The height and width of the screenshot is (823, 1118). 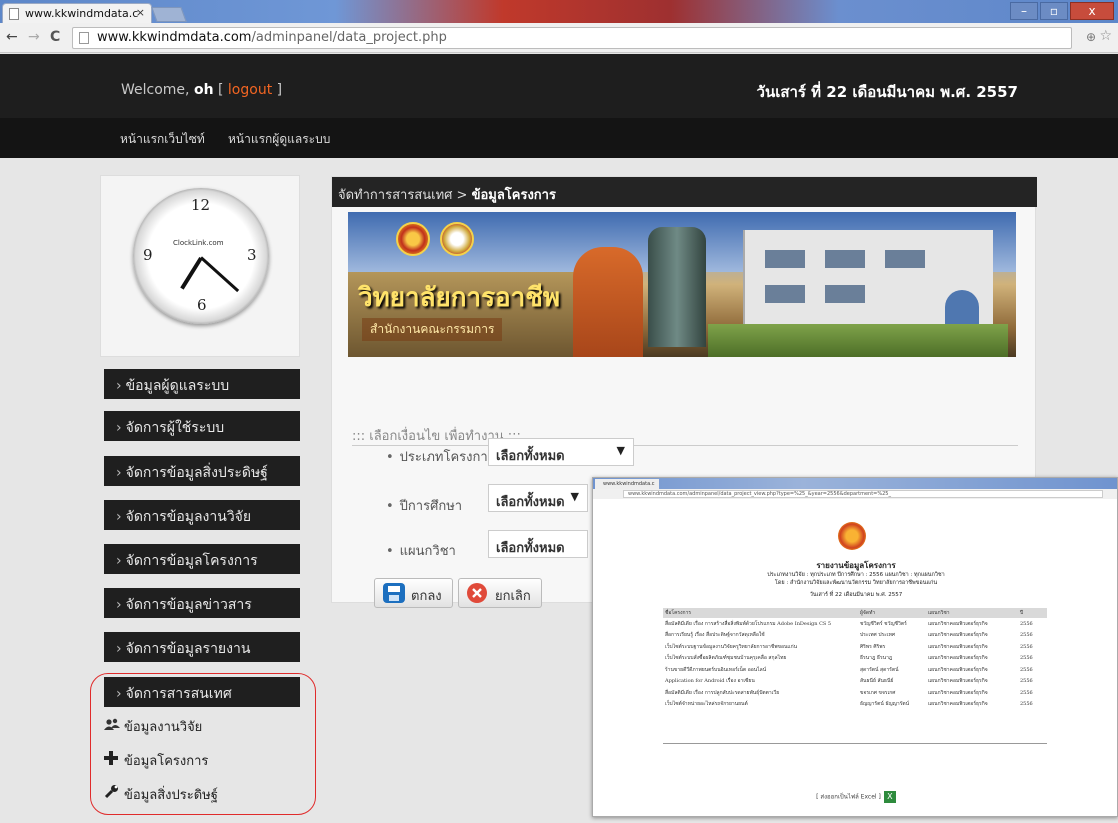 What do you see at coordinates (153, 726) in the screenshot?
I see `subitem-research-data: ข้อมูลงานวิจัย` at bounding box center [153, 726].